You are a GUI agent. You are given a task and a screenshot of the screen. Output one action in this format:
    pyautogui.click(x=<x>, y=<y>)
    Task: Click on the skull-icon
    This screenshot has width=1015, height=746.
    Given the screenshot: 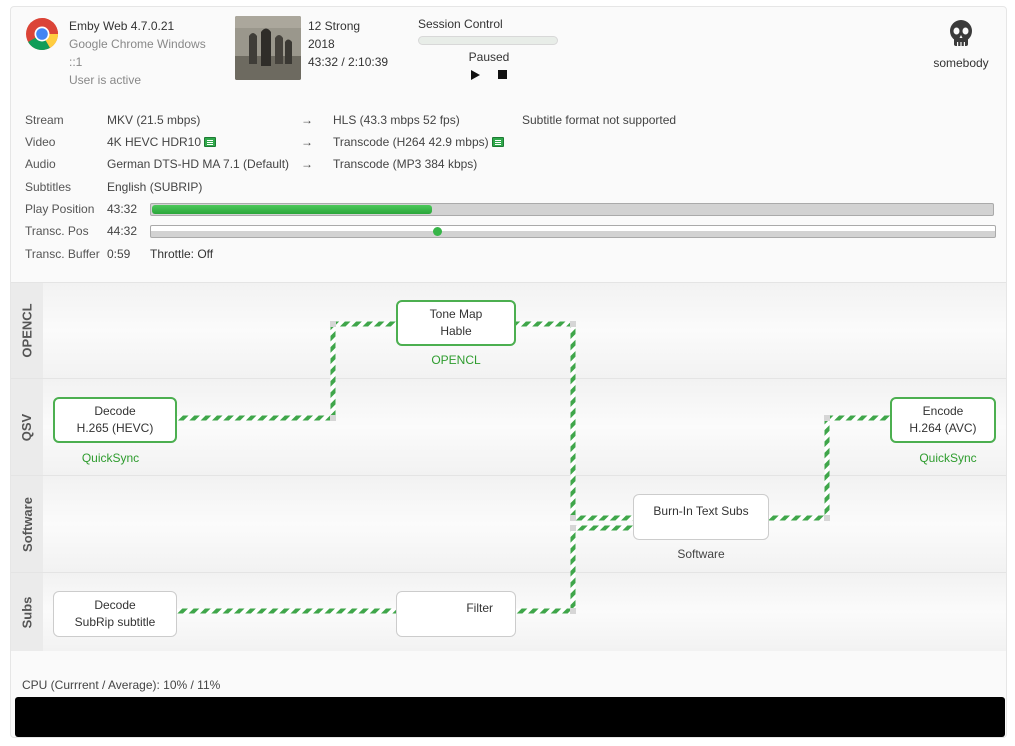 What is the action you would take?
    pyautogui.click(x=961, y=34)
    